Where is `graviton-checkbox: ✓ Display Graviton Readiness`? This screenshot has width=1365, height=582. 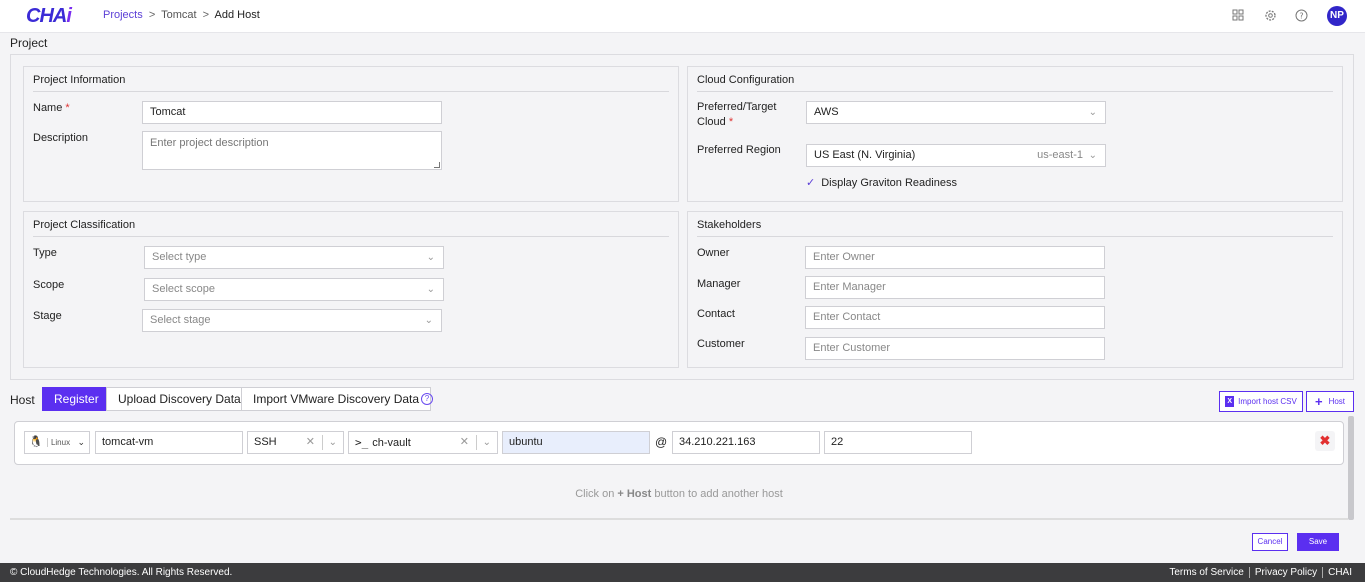 graviton-checkbox: ✓ Display Graviton Readiness is located at coordinates (881, 182).